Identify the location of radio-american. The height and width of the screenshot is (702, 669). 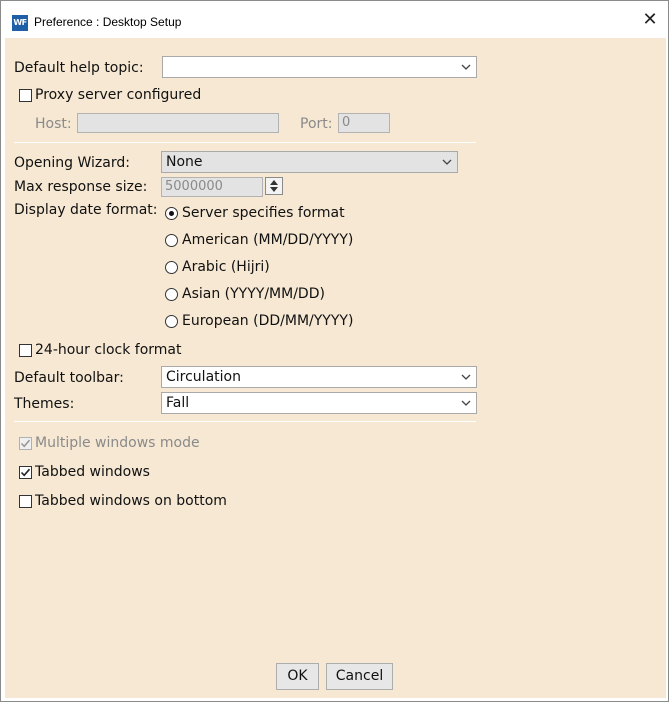
(171, 240).